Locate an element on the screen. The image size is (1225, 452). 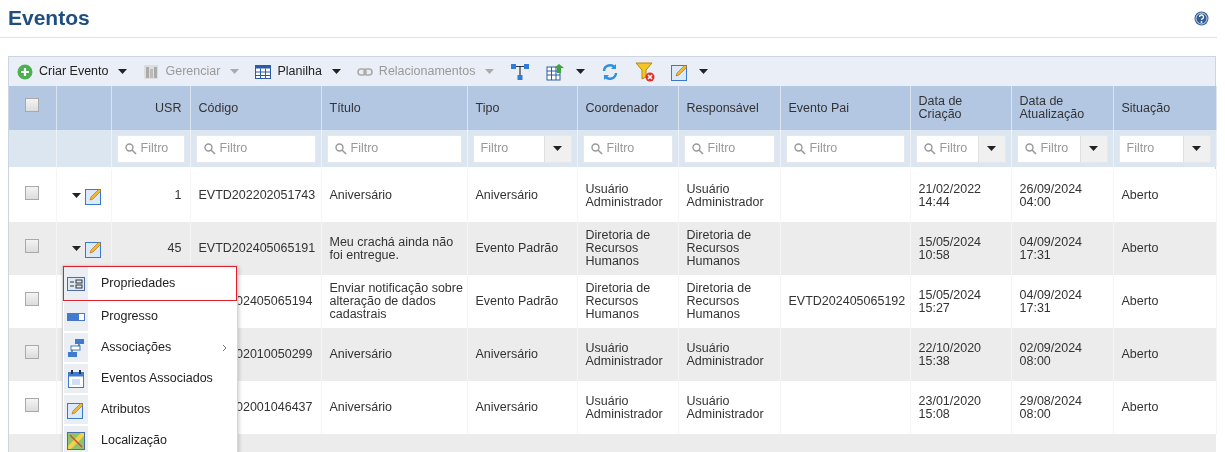
page-title: Eventos is located at coordinates (49, 18).